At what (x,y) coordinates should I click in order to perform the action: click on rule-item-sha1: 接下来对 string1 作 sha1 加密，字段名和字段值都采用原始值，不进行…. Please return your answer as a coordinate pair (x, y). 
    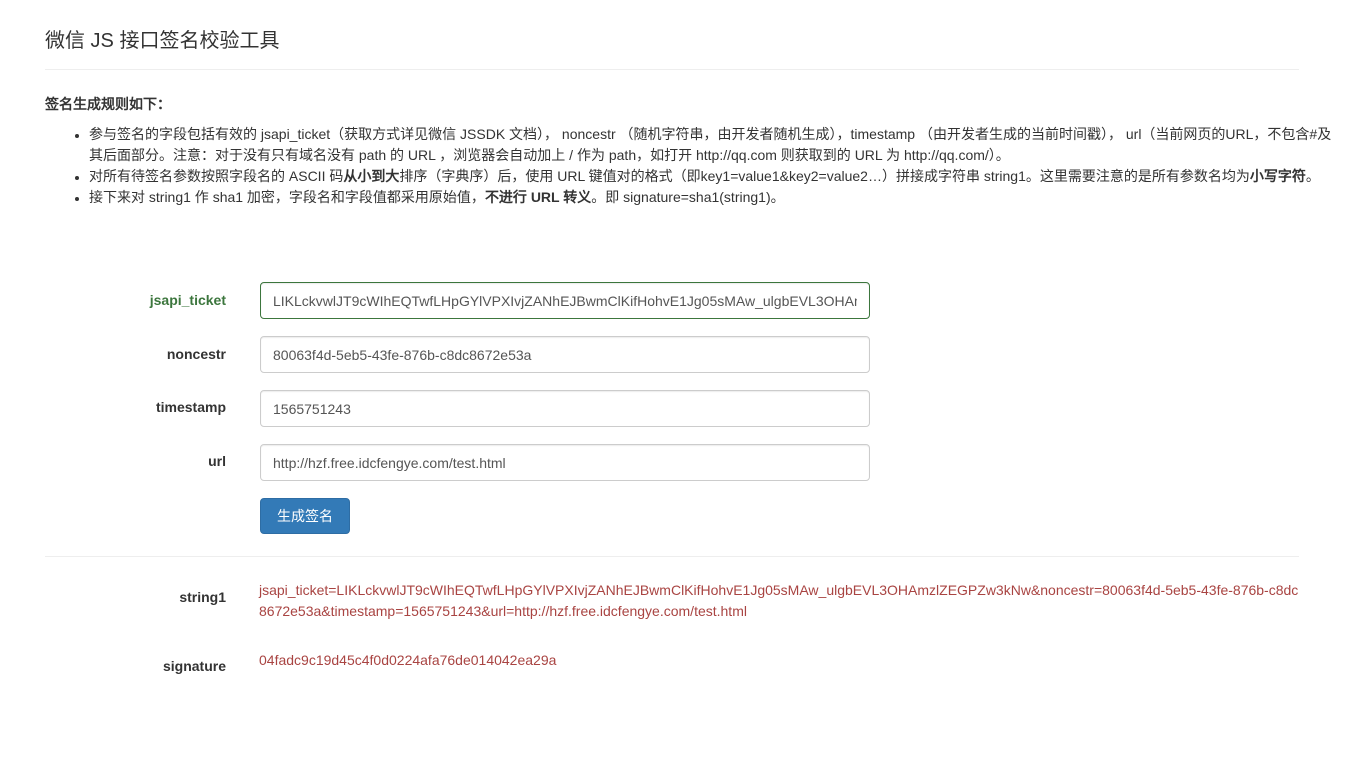
    Looking at the image, I should click on (715, 197).